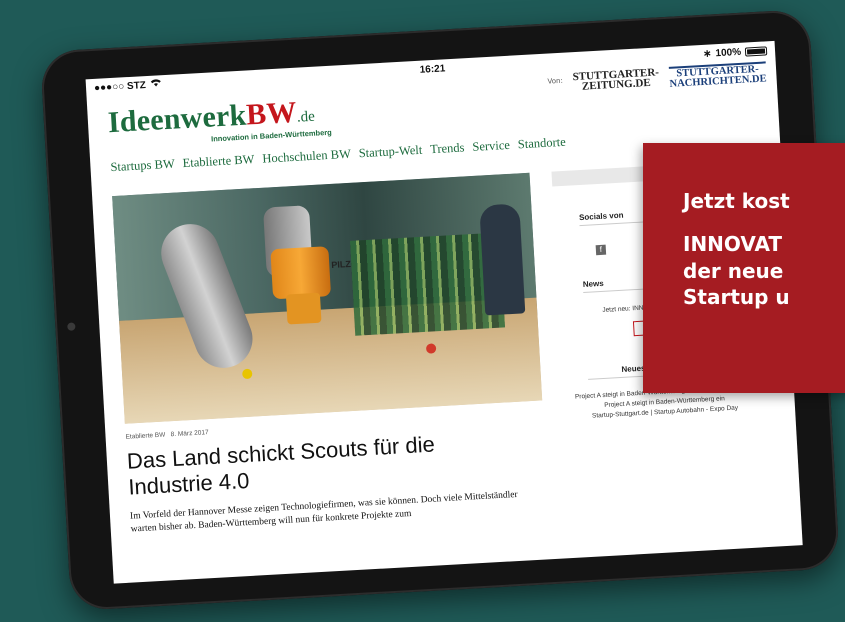  What do you see at coordinates (736, 297) in the screenshot?
I see `banner-line-4: Startup u` at bounding box center [736, 297].